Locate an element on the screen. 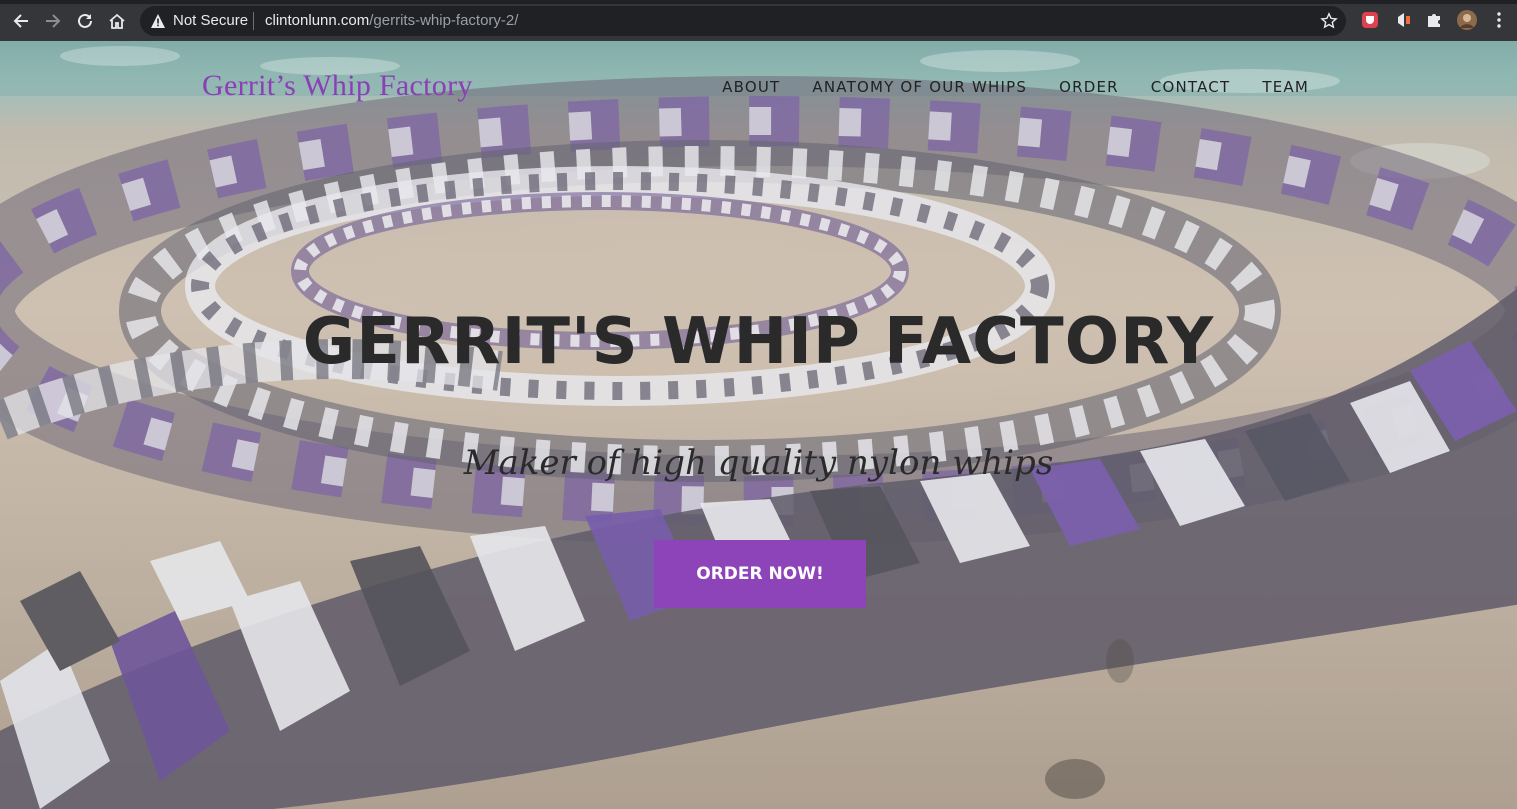 The image size is (1517, 809). hero-title: GERRIT'S WHIP FACTORY is located at coordinates (758, 342).